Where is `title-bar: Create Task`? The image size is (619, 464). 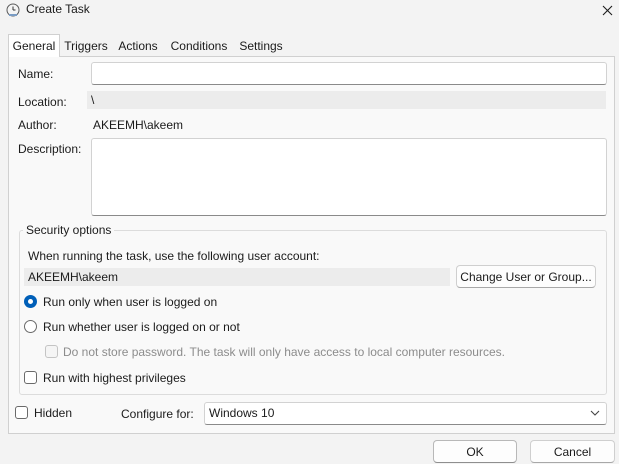 title-bar: Create Task is located at coordinates (309, 10).